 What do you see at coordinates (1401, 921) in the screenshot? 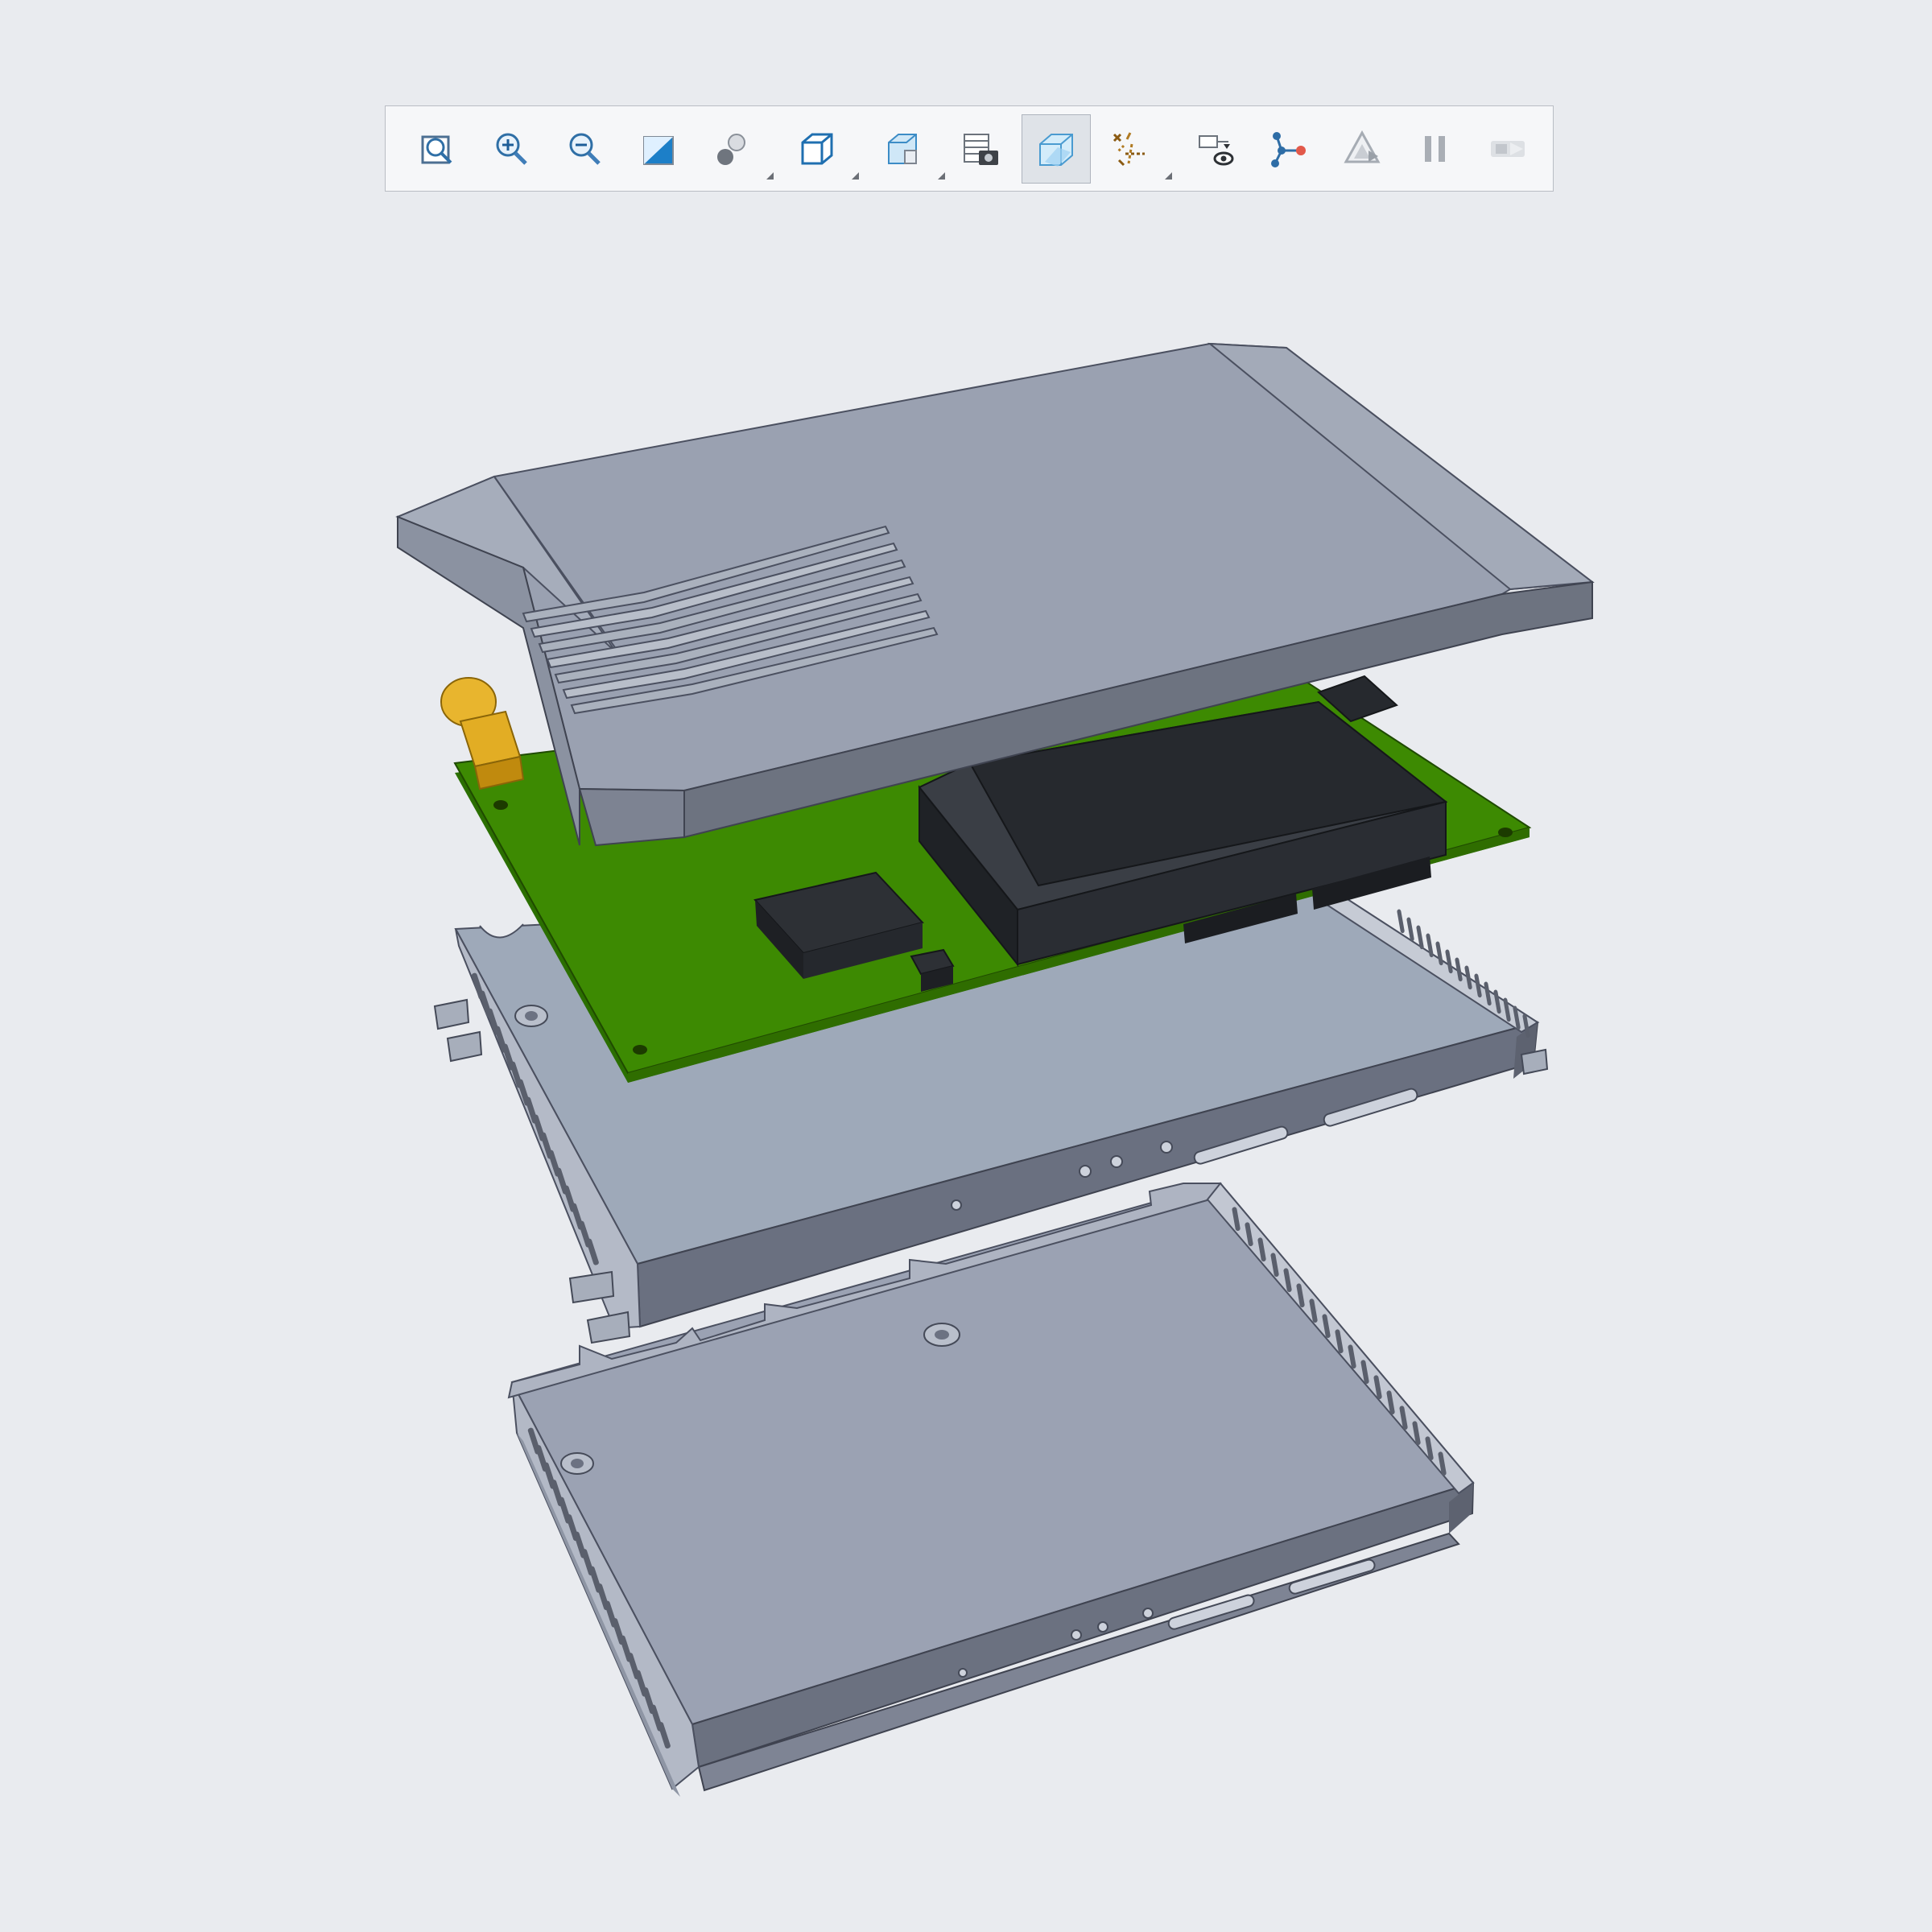
I see `vent-slot` at bounding box center [1401, 921].